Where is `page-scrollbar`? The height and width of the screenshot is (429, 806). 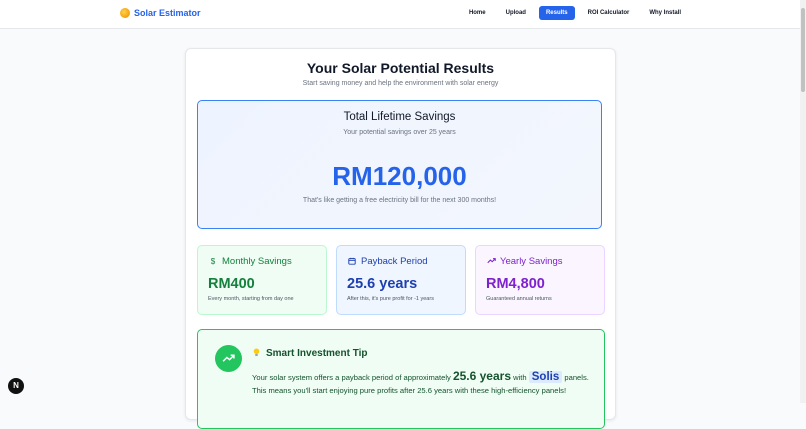
page-scrollbar is located at coordinates (803, 201).